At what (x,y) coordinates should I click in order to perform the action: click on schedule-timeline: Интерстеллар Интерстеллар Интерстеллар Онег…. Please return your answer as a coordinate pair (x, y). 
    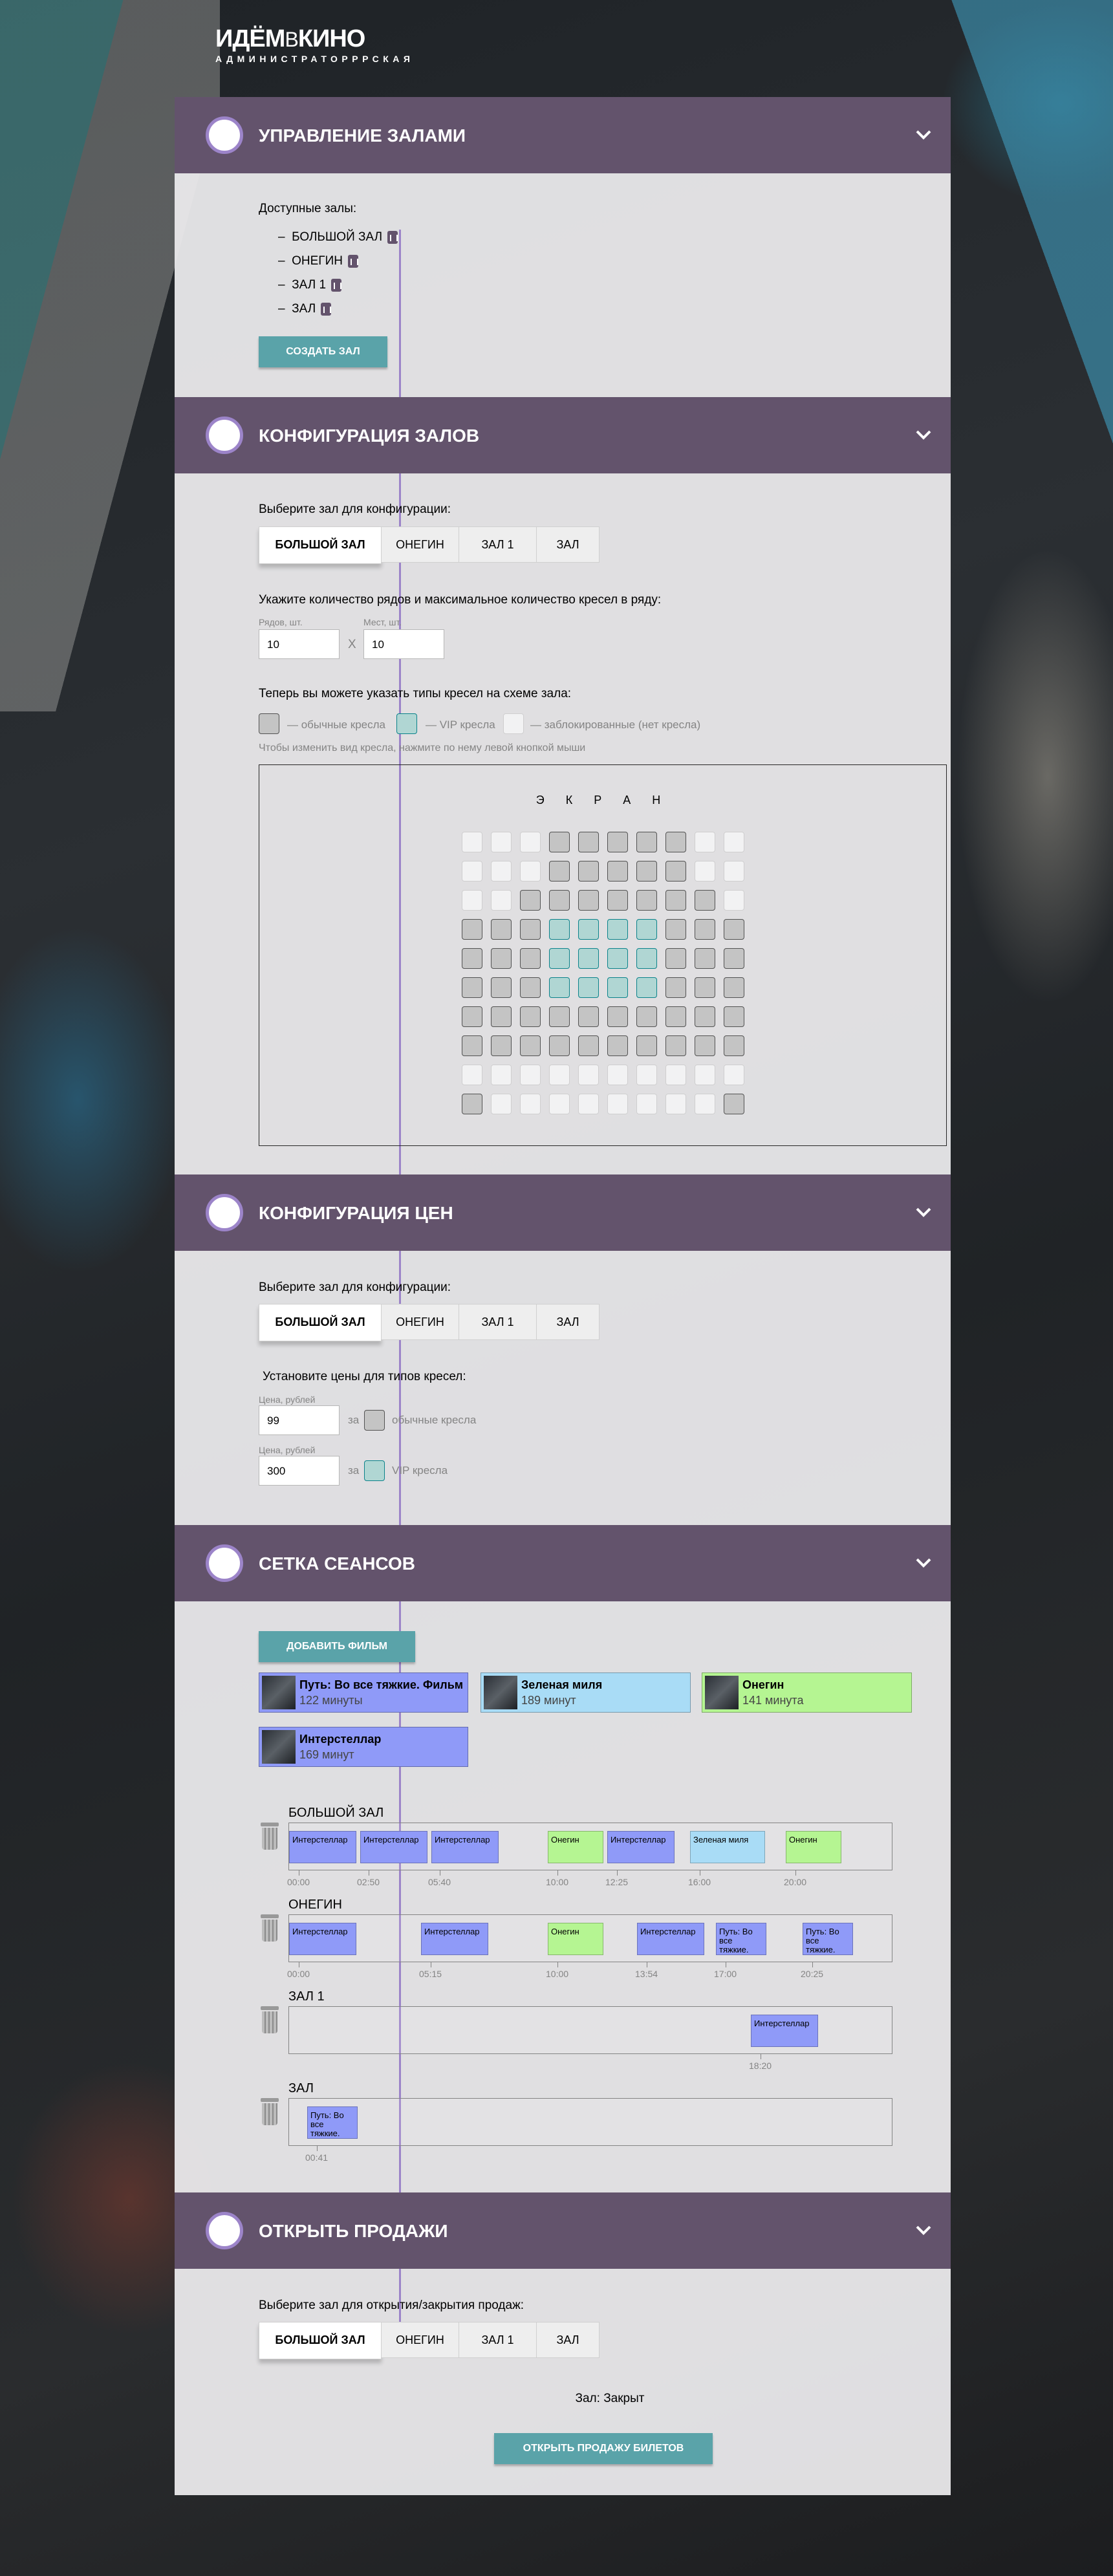
    Looking at the image, I should click on (590, 1846).